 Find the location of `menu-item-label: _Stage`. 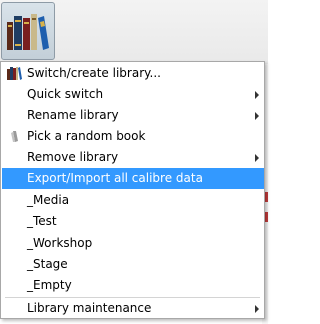

menu-item-label: _Stage is located at coordinates (47, 264).